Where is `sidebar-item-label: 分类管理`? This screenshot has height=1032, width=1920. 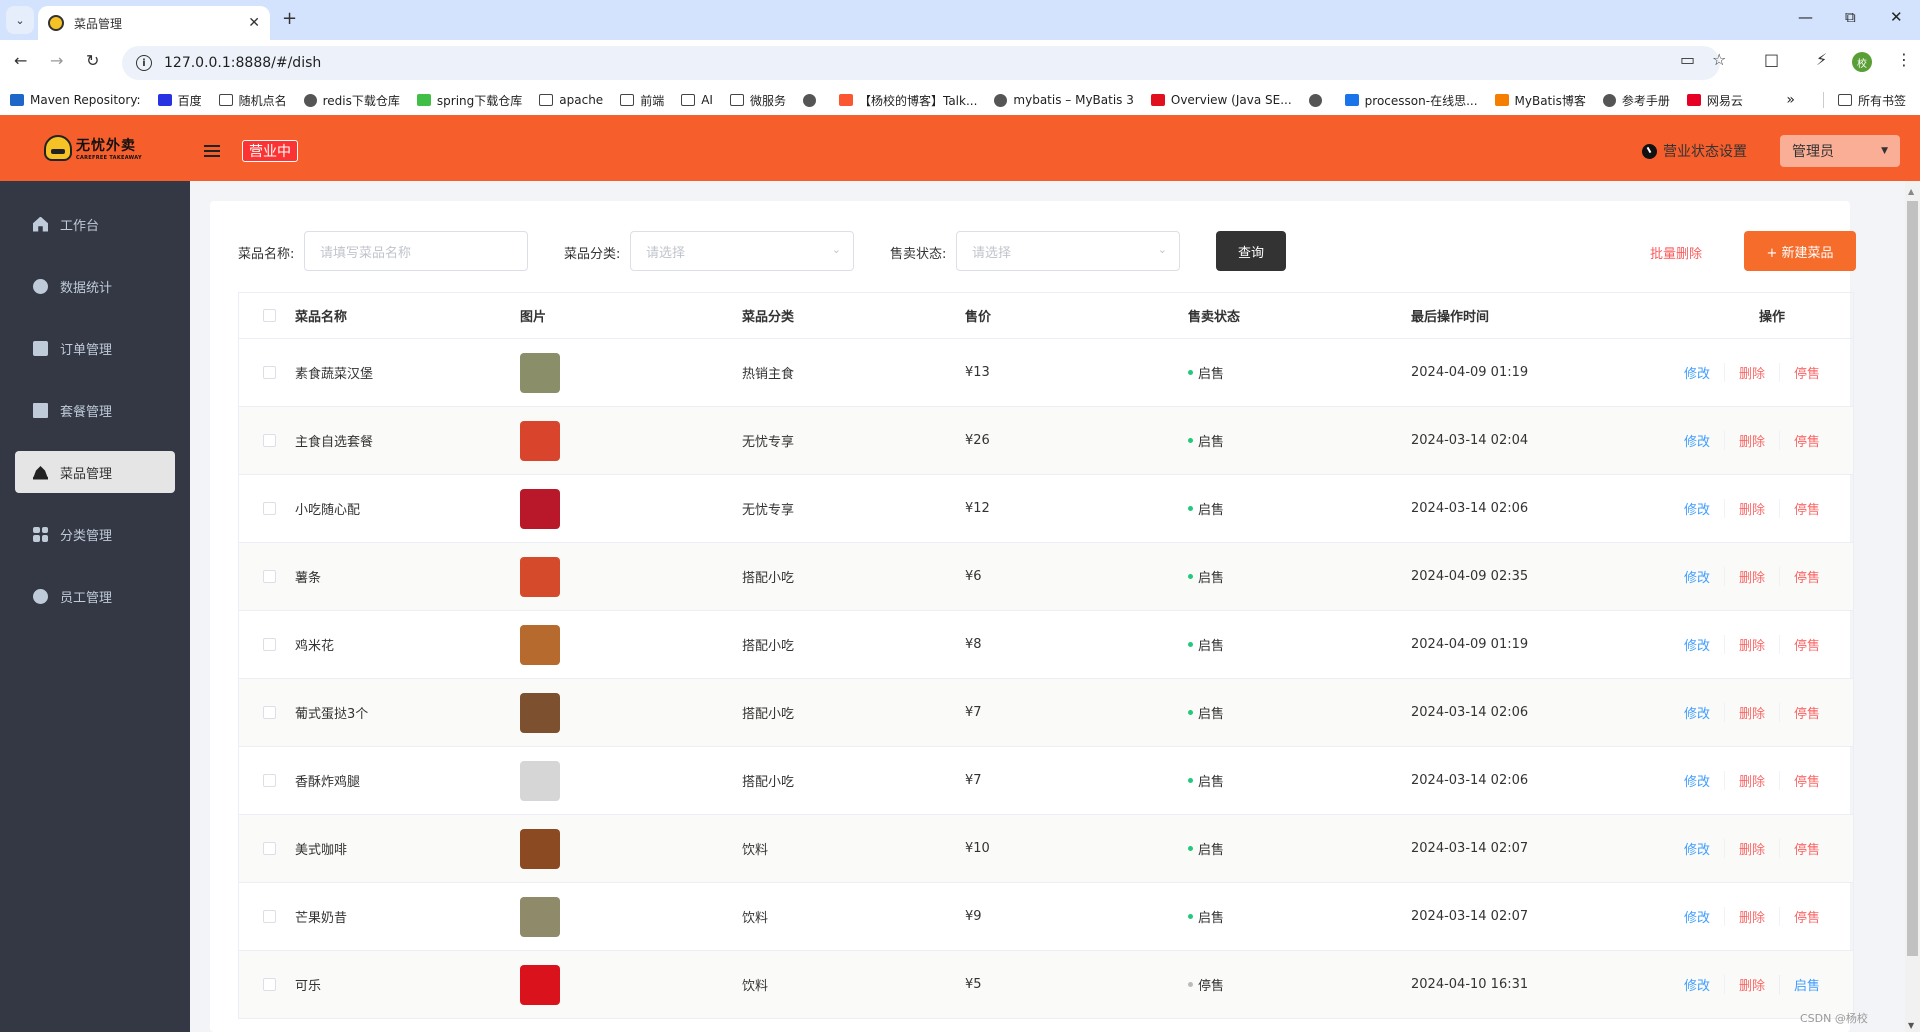
sidebar-item-label: 分类管理 is located at coordinates (86, 536).